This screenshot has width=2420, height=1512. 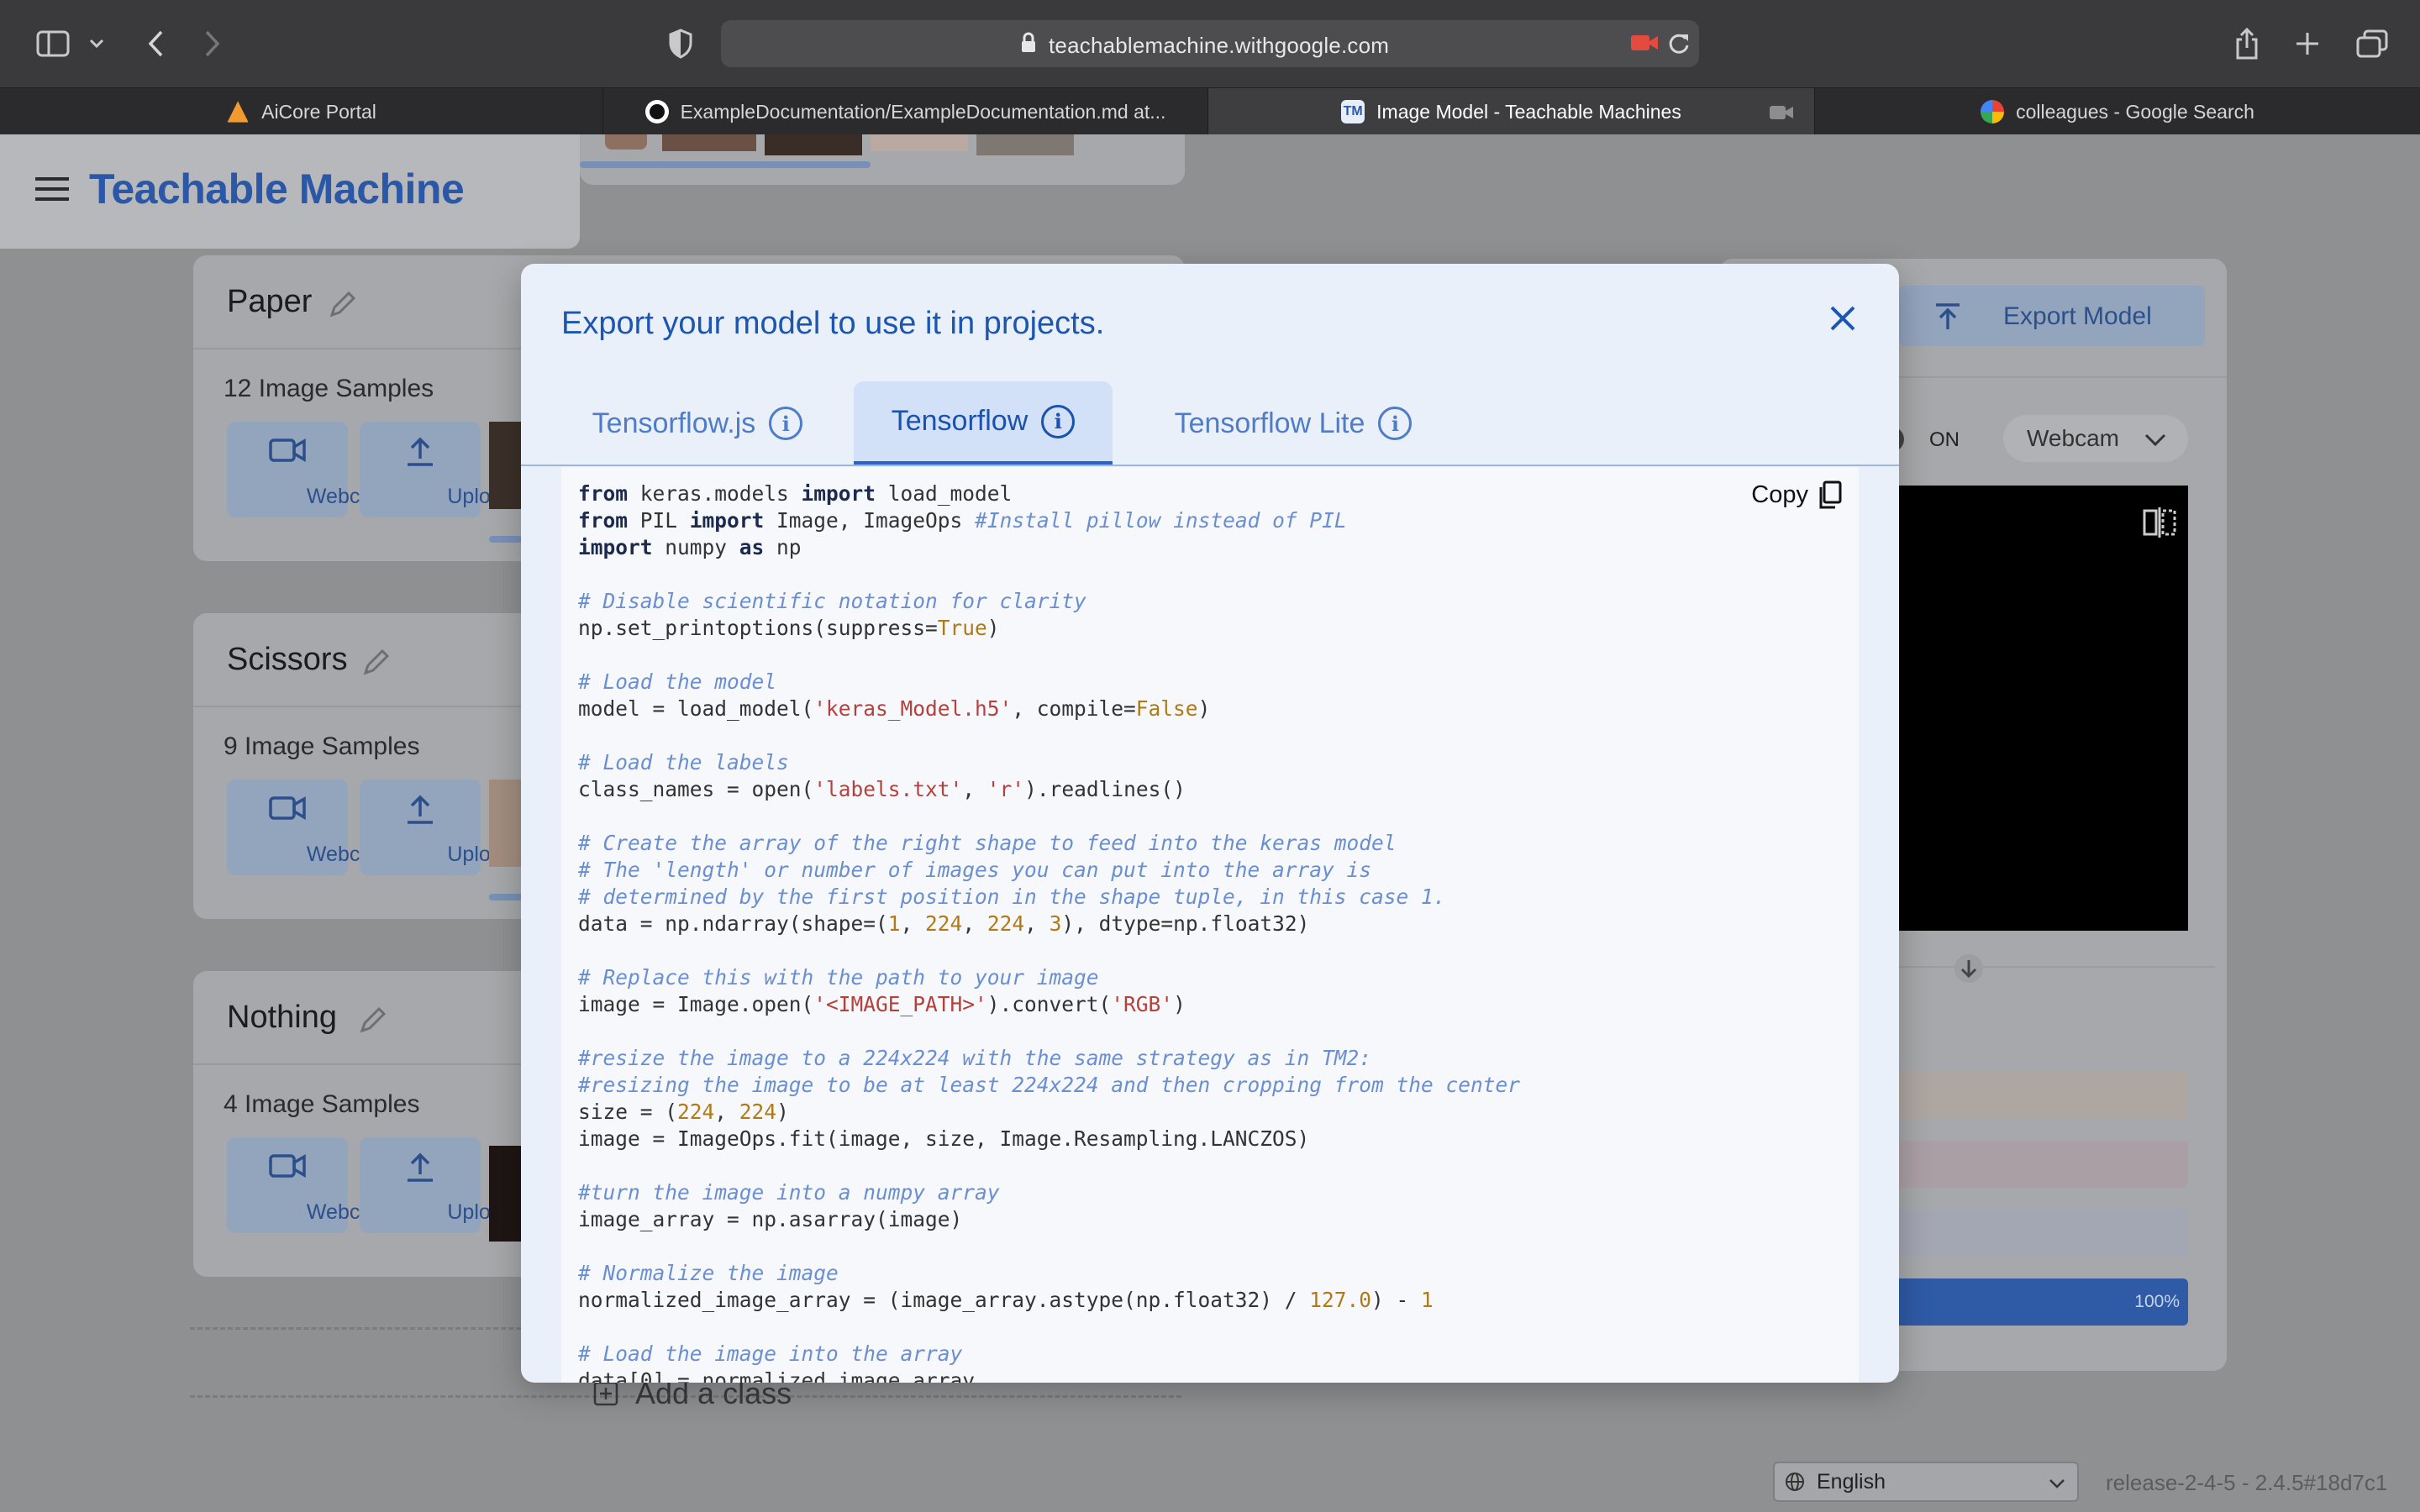 What do you see at coordinates (960, 421) in the screenshot?
I see `tab-label: Tensorflow` at bounding box center [960, 421].